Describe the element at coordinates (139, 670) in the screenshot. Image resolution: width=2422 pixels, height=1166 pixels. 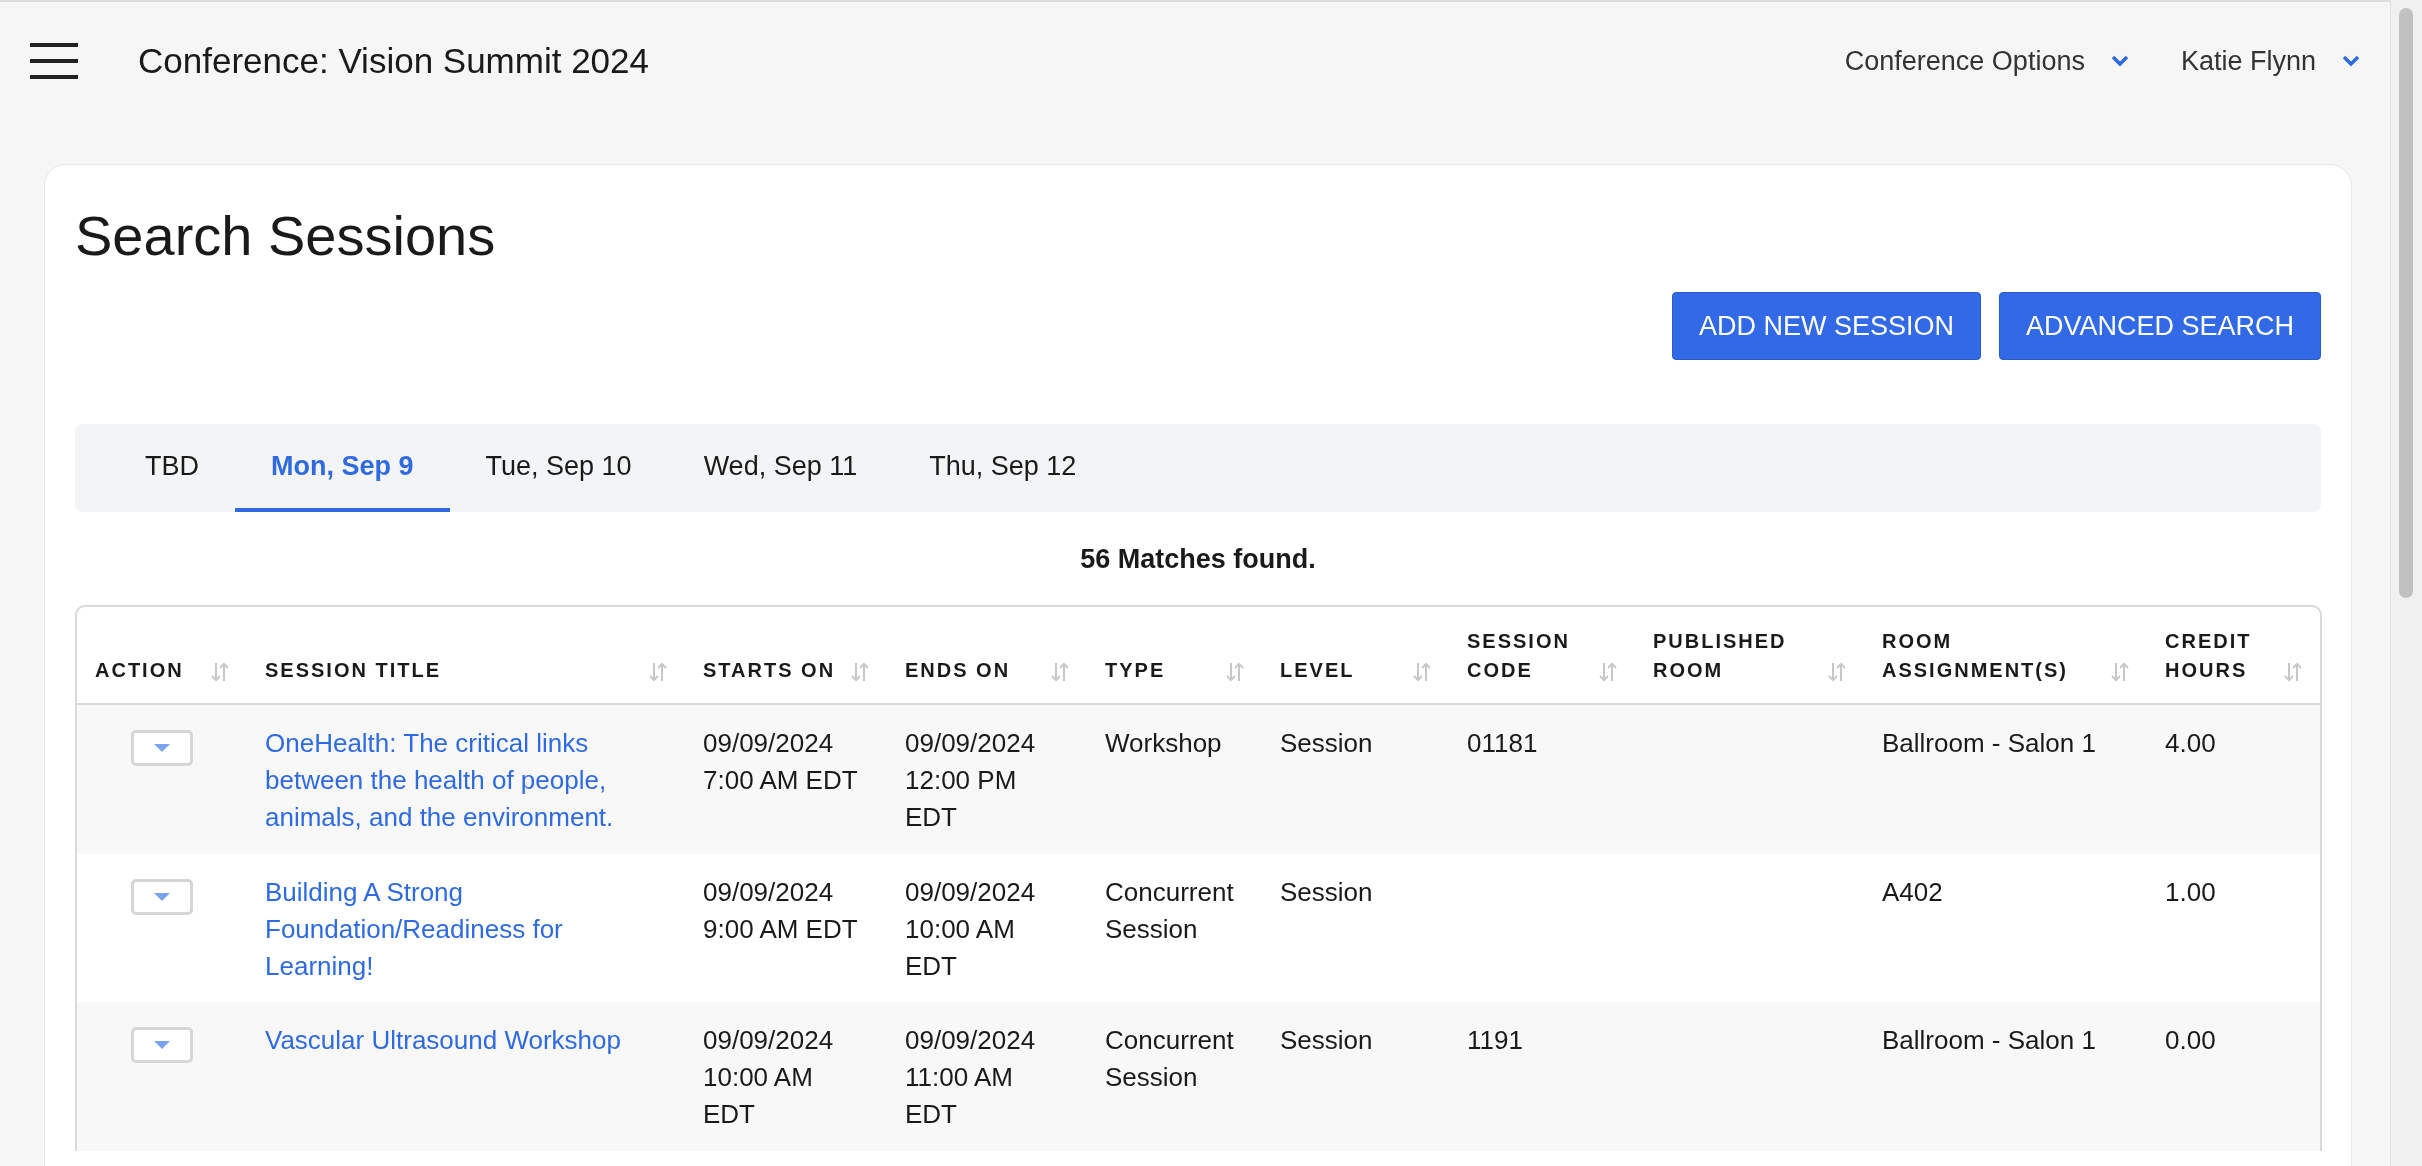
I see `column-header: ACTION` at that location.